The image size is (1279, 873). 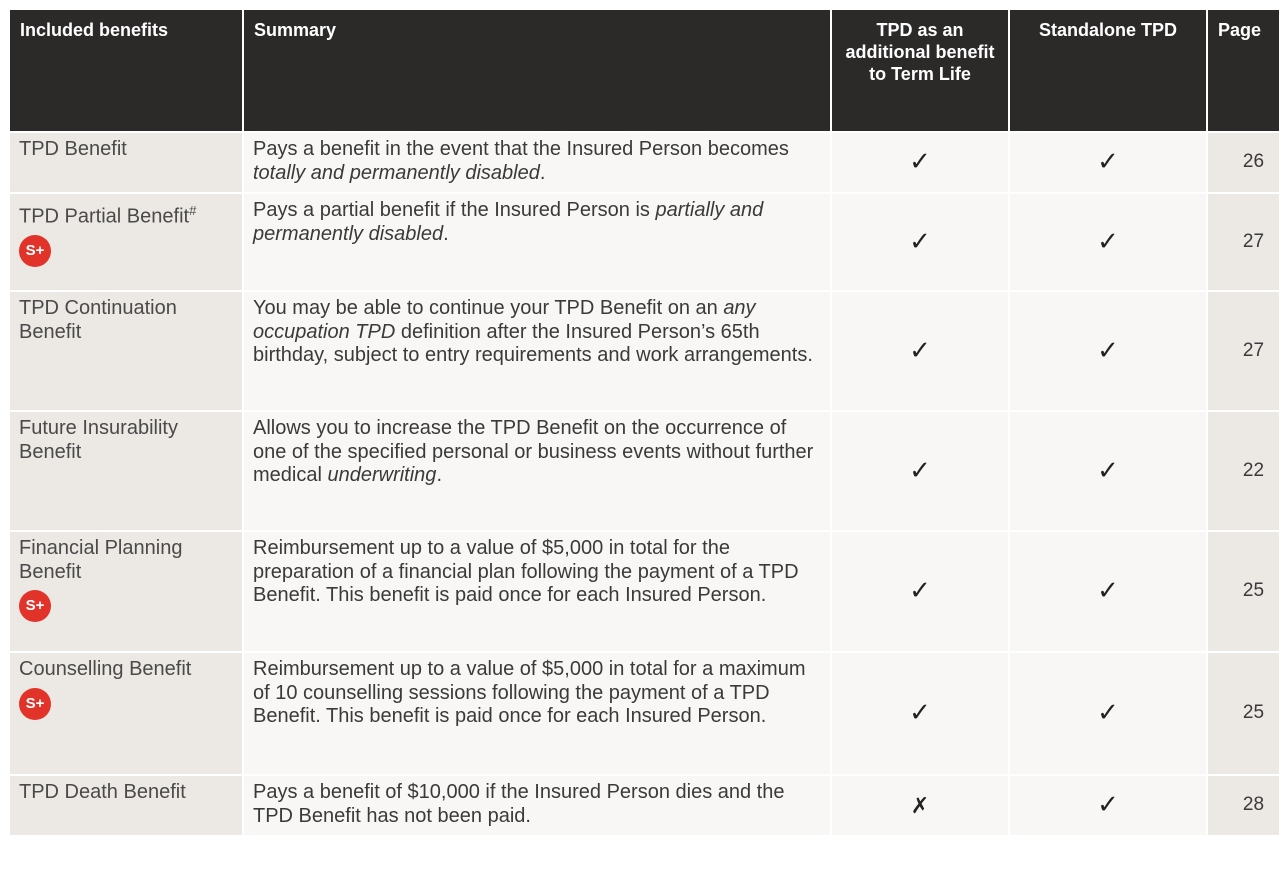 I want to click on tpd-additional-cell: ✗, so click(x=920, y=804).